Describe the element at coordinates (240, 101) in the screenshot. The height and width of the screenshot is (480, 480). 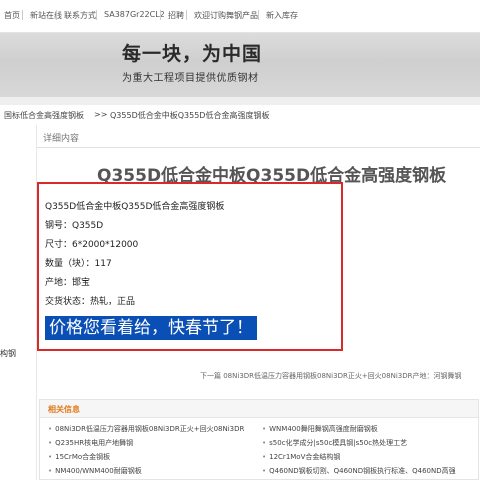
I see `divider-bar` at that location.